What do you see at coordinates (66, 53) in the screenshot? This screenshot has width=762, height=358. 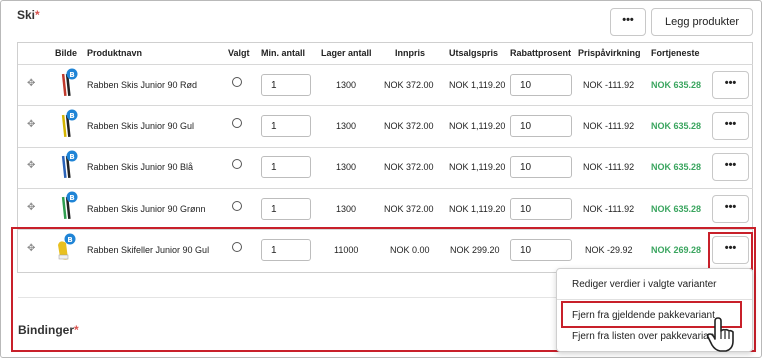 I see `header-image: Bilde` at bounding box center [66, 53].